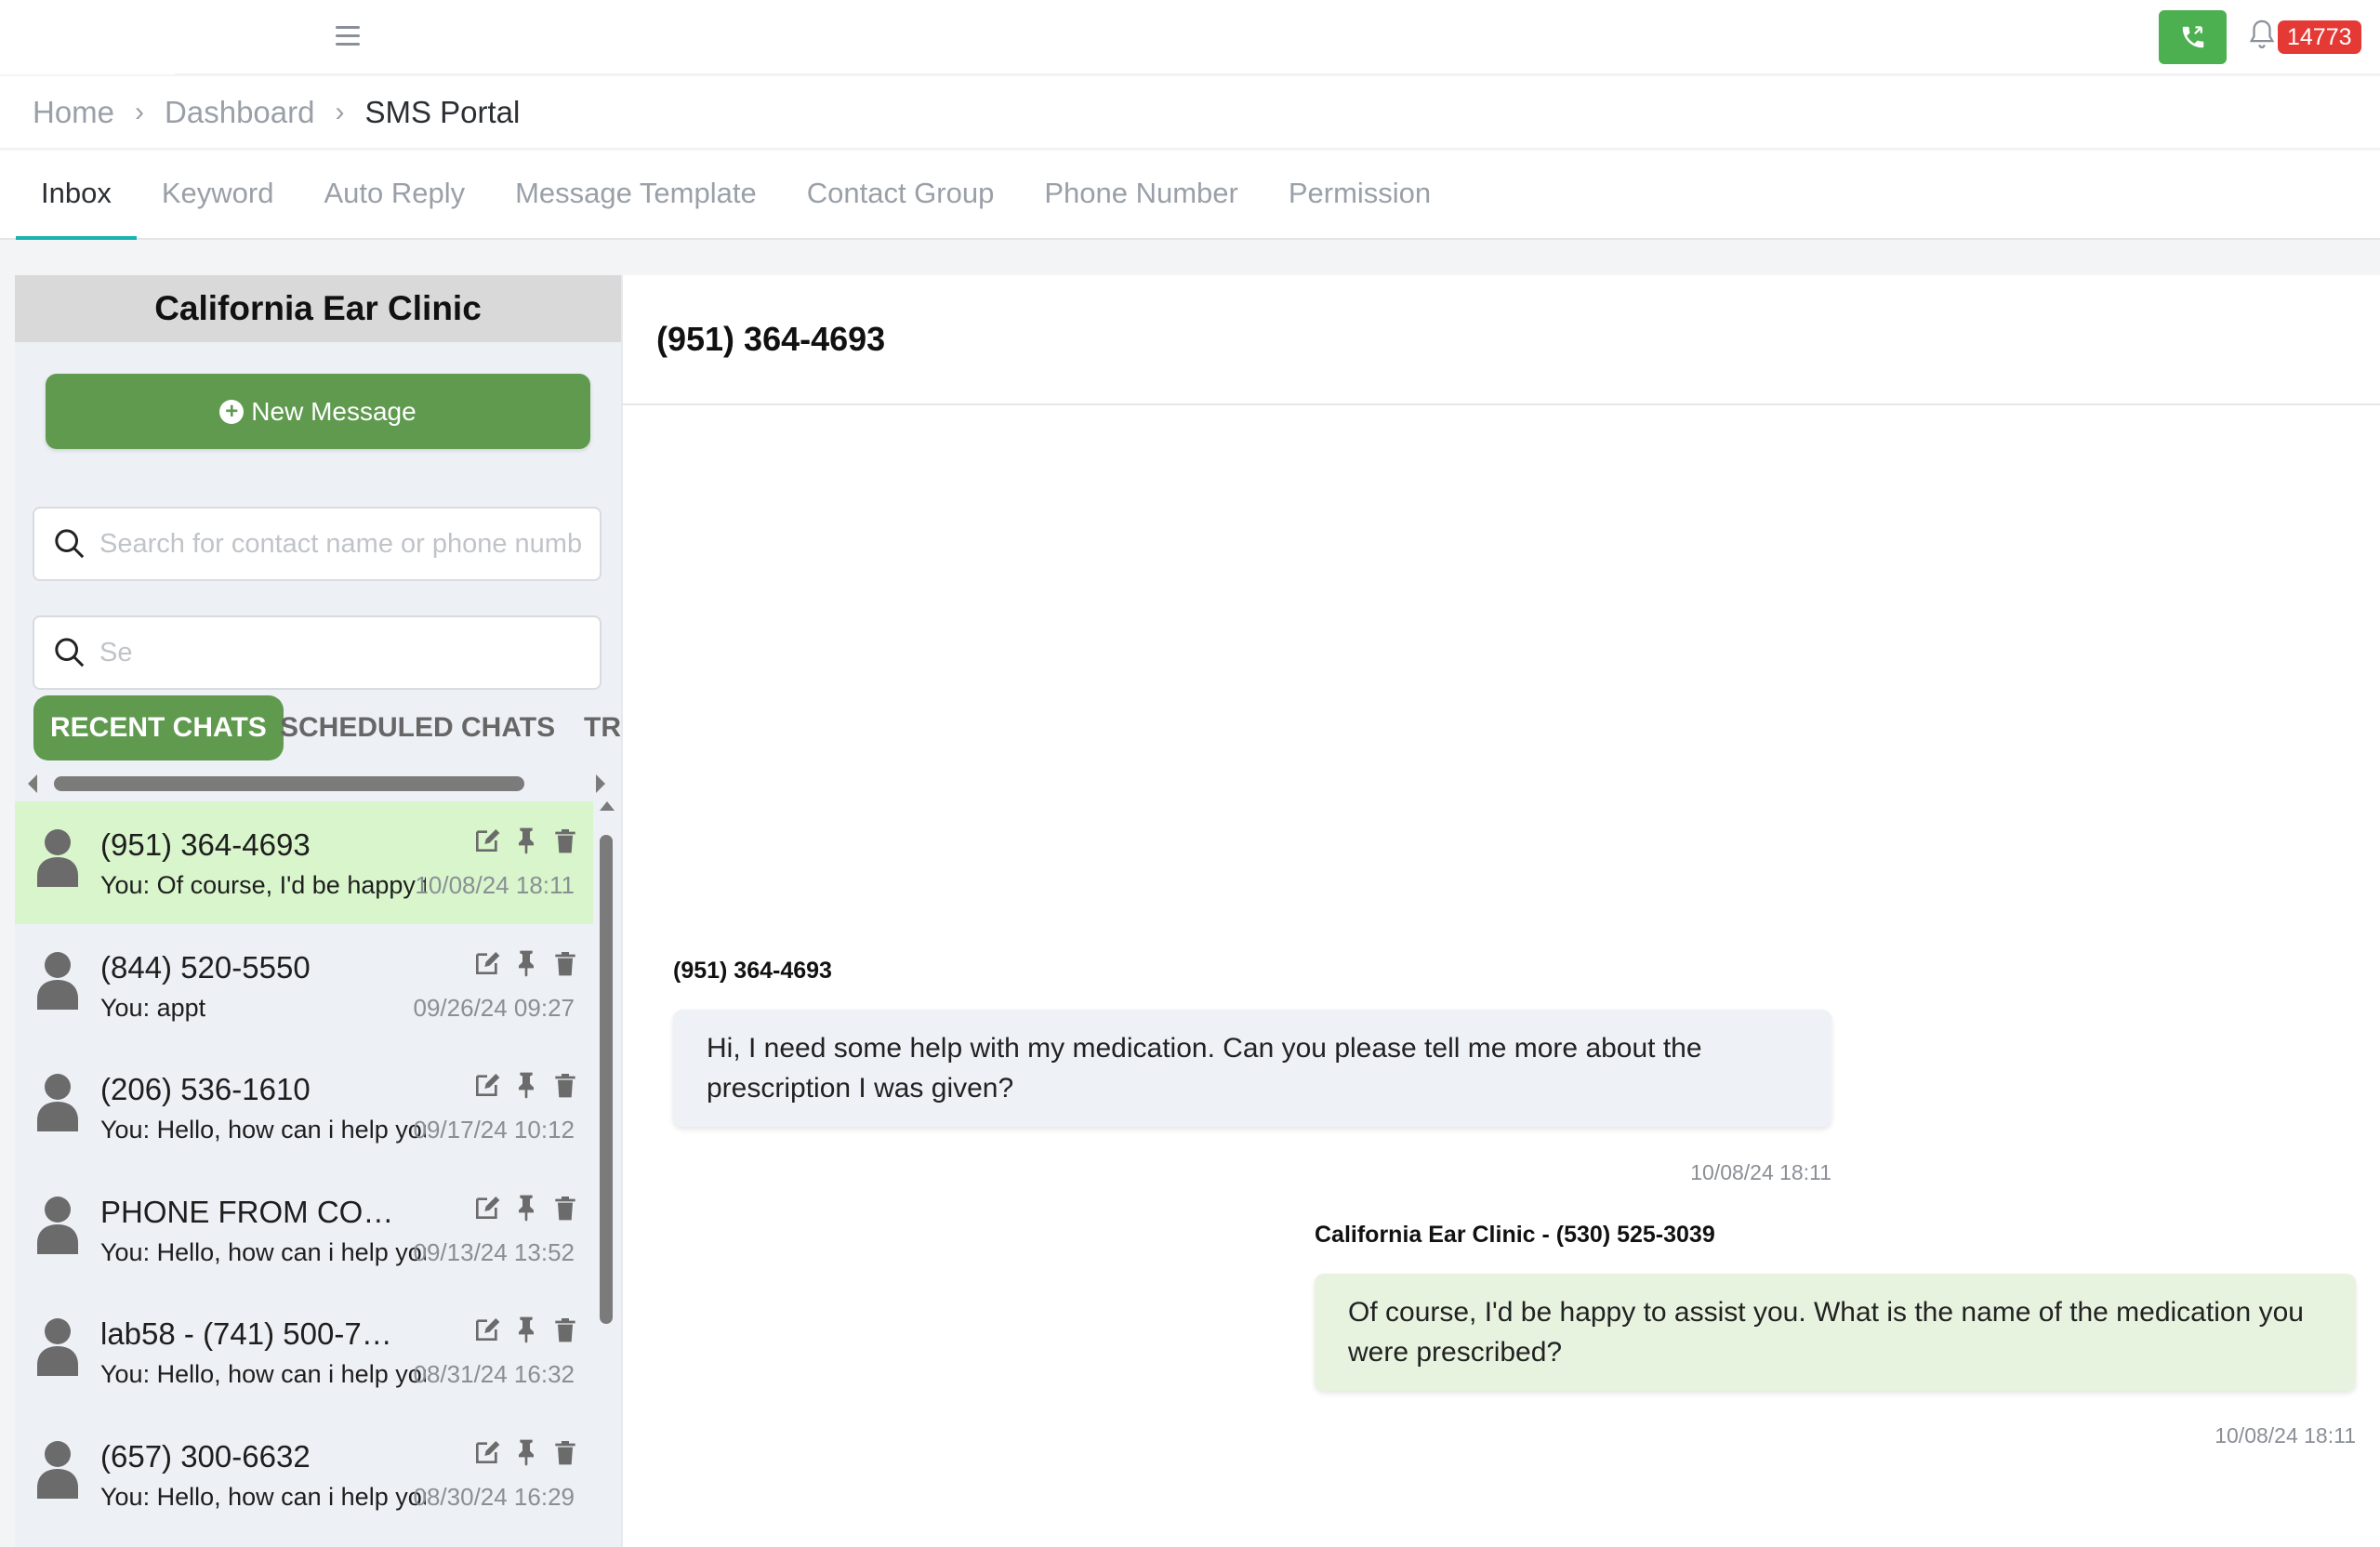  Describe the element at coordinates (205, 1089) in the screenshot. I see `chat-name: (206) 536-1610` at that location.